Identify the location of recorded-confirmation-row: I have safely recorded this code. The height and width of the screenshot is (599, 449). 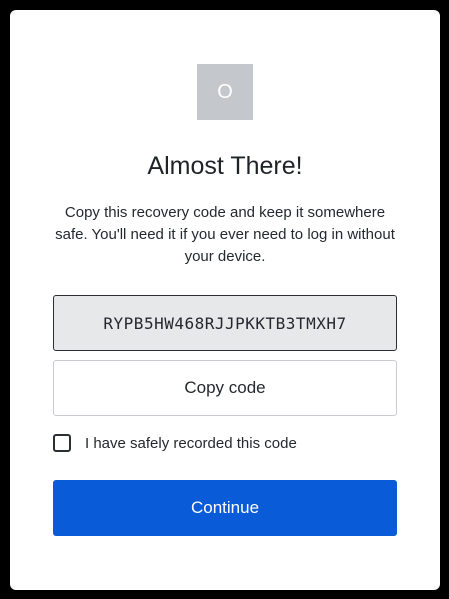
(175, 443).